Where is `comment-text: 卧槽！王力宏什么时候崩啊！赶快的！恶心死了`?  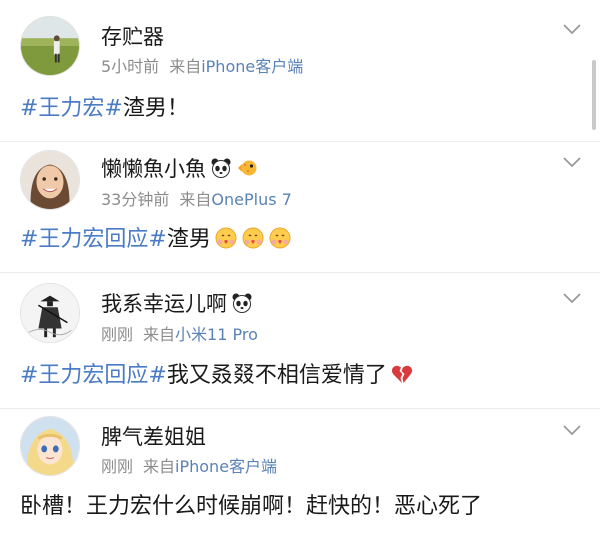
comment-text: 卧槽！王力宏什么时候崩啊！赶快的！恶心死了 is located at coordinates (251, 507).